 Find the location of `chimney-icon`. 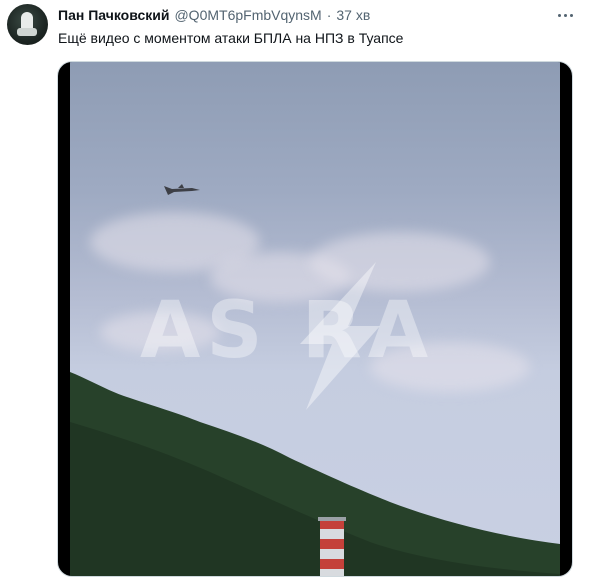

chimney-icon is located at coordinates (332, 546).